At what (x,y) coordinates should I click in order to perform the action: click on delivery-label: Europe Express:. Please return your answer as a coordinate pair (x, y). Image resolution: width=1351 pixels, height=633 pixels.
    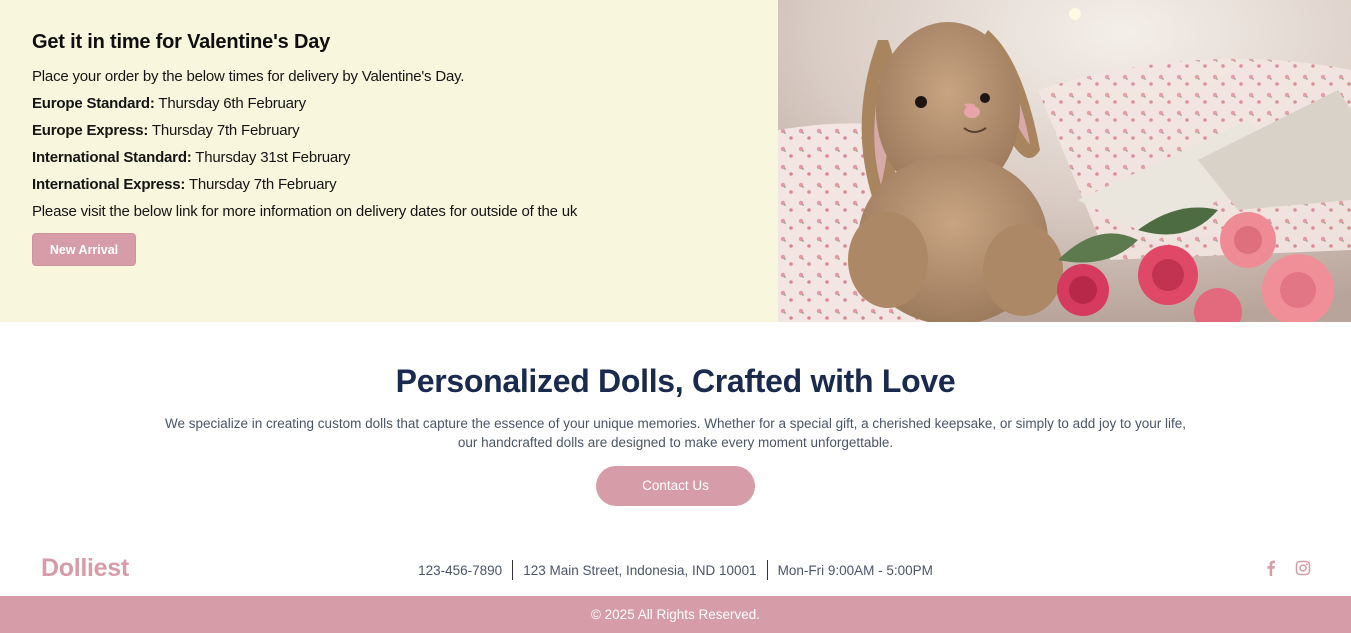
    Looking at the image, I should click on (90, 130).